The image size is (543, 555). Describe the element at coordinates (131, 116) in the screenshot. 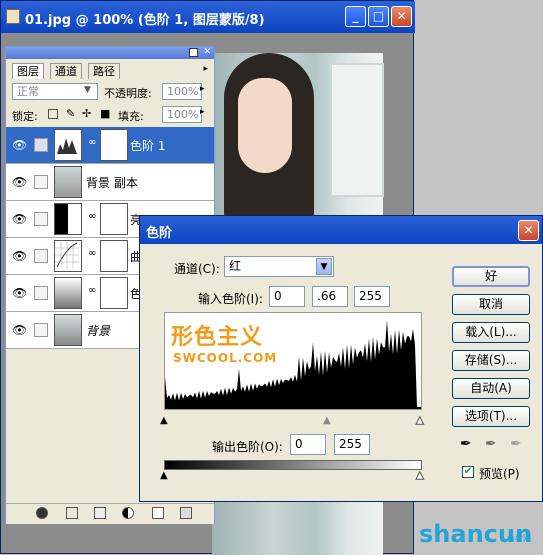

I see `fill-label: 填充:` at that location.